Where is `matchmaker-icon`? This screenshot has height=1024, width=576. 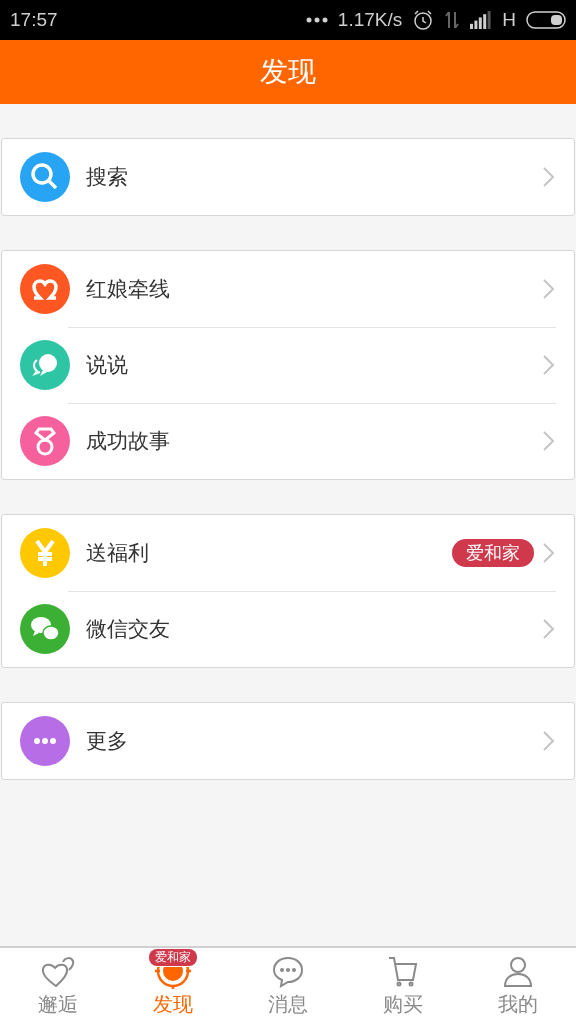 matchmaker-icon is located at coordinates (45, 289).